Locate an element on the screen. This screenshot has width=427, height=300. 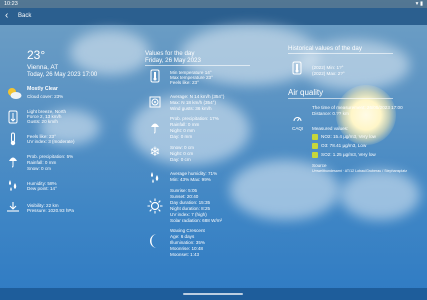
rainfall: Rainfall: 0 mm is located at coordinates (42, 162).